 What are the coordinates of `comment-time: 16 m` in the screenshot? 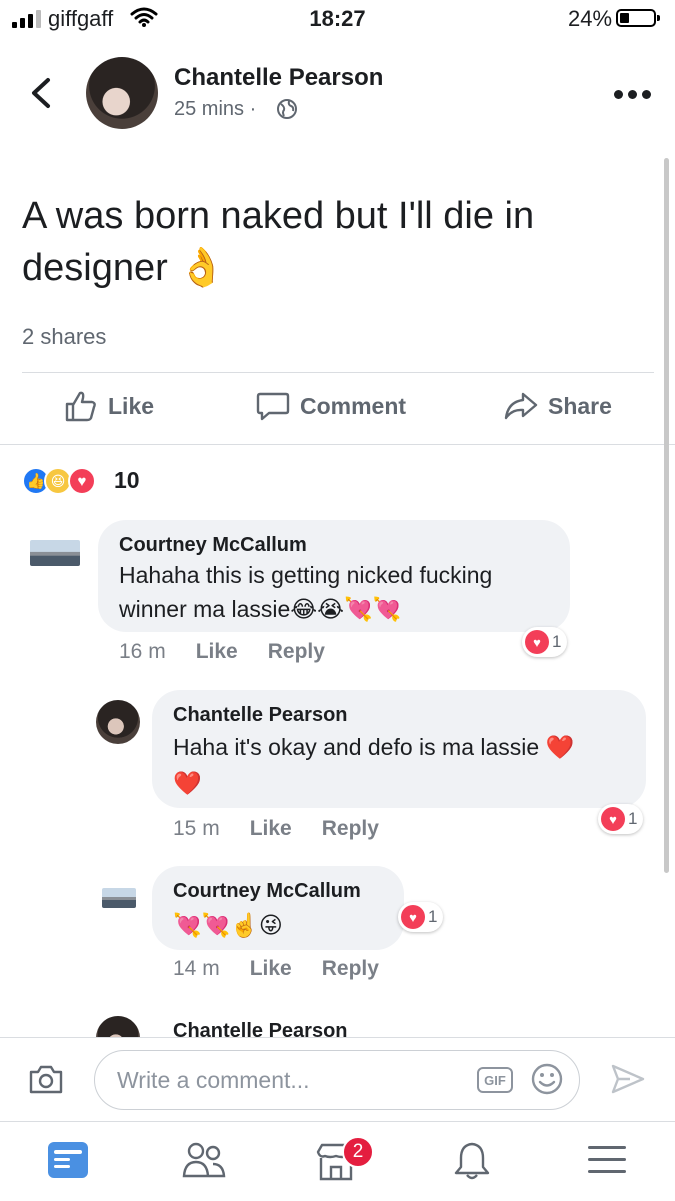 It's located at (142, 651).